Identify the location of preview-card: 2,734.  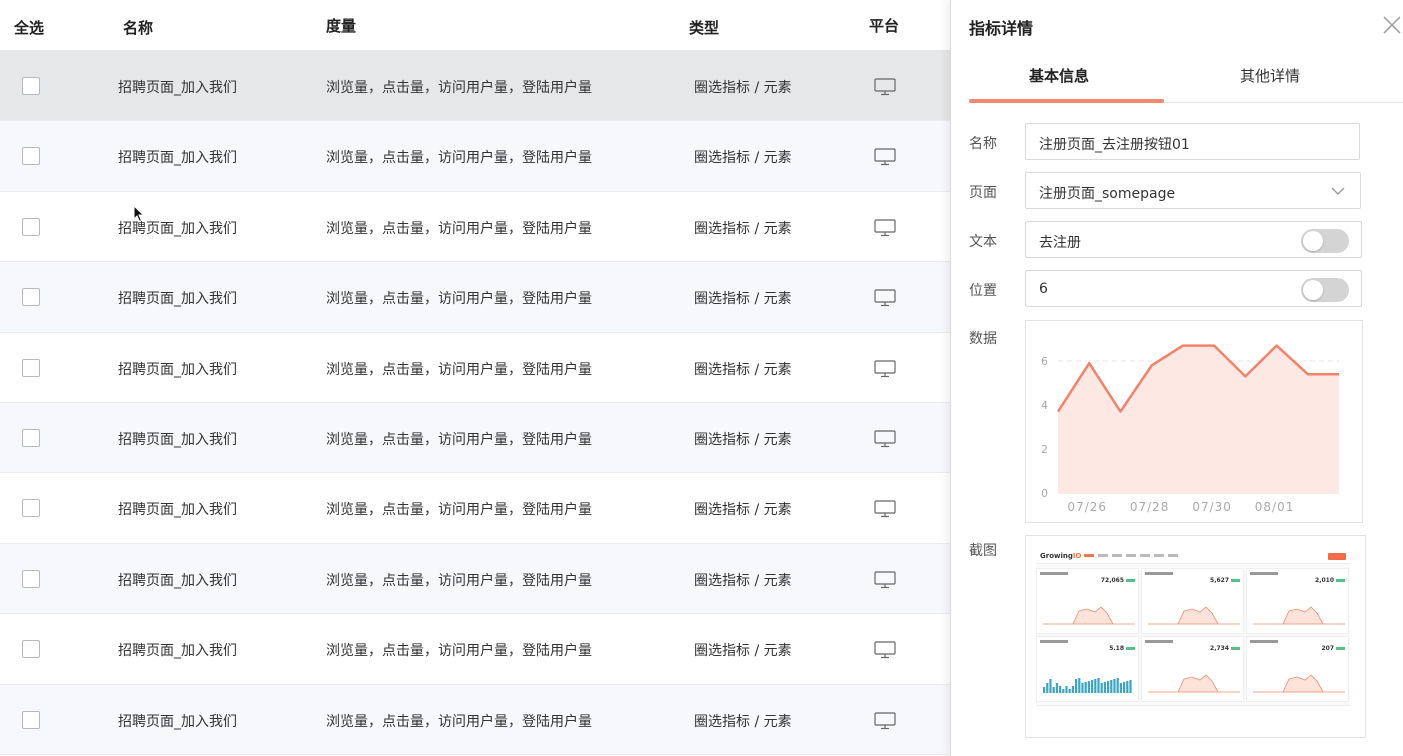
(1192, 669).